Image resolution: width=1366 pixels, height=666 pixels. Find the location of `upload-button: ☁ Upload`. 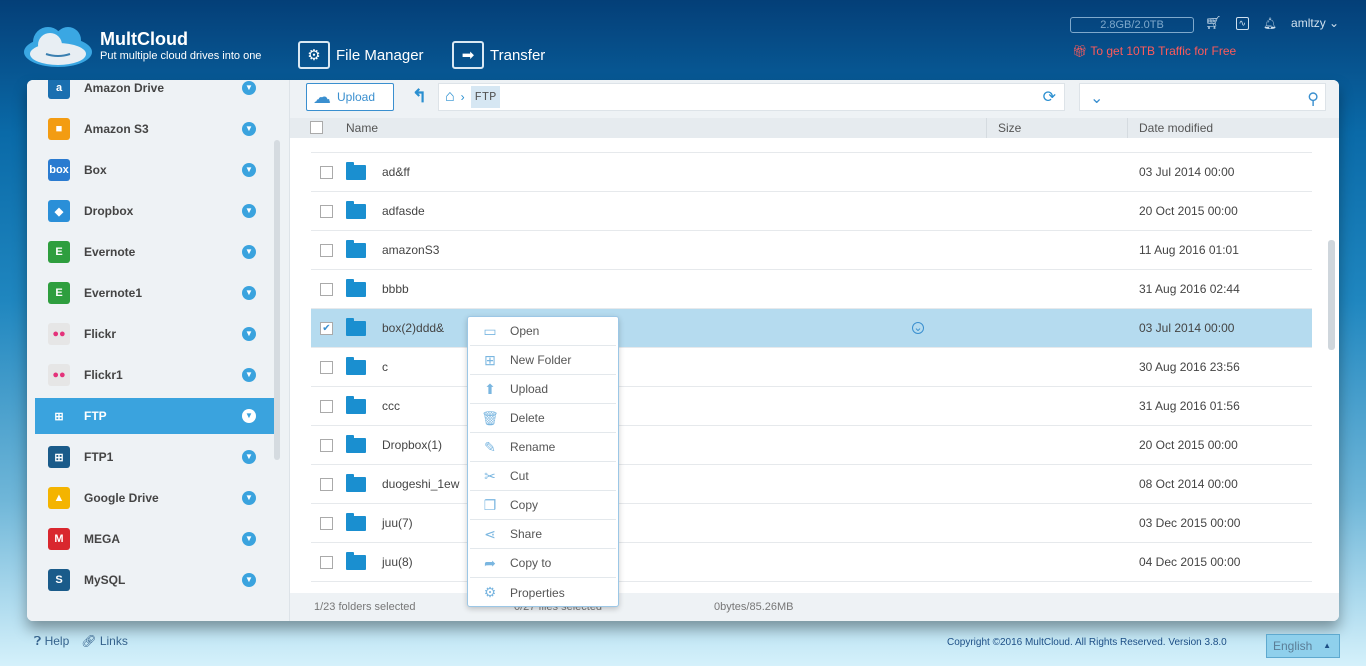

upload-button: ☁ Upload is located at coordinates (350, 97).